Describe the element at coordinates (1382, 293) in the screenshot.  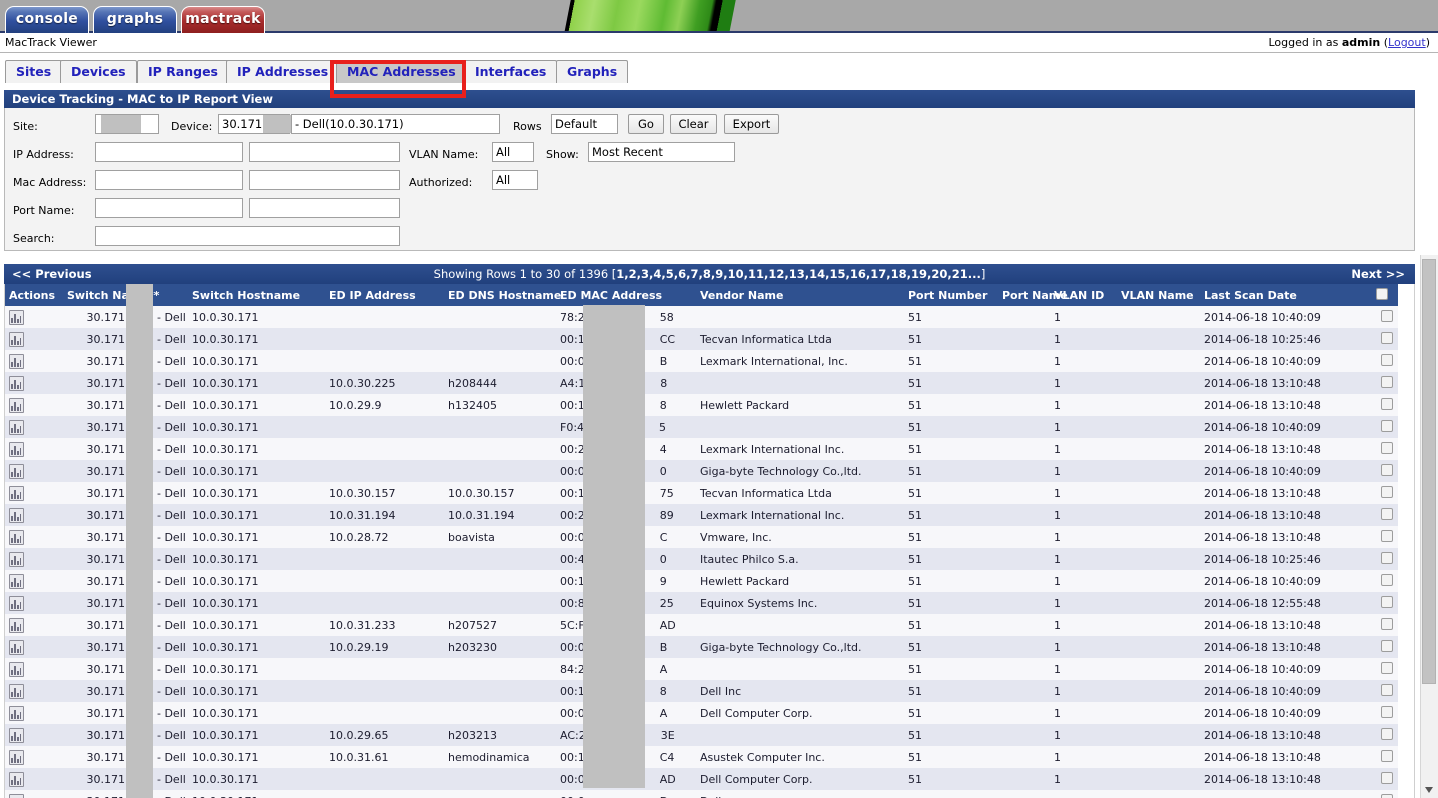
I see `select-all-checkbox` at that location.